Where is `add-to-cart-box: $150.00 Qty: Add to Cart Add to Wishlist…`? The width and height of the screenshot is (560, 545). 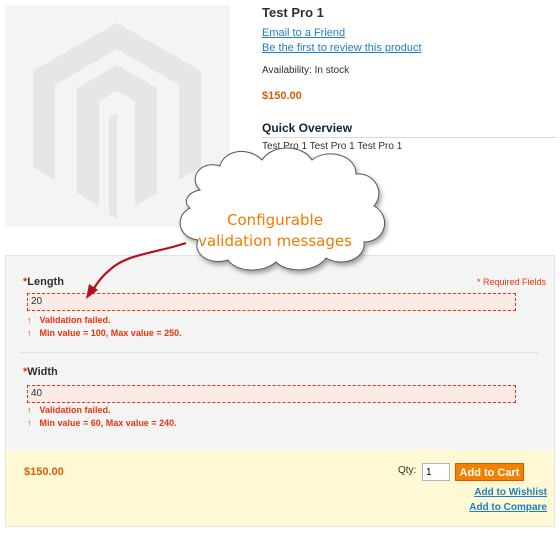 add-to-cart-box: $150.00 Qty: Add to Cart Add to Wishlist… is located at coordinates (280, 488).